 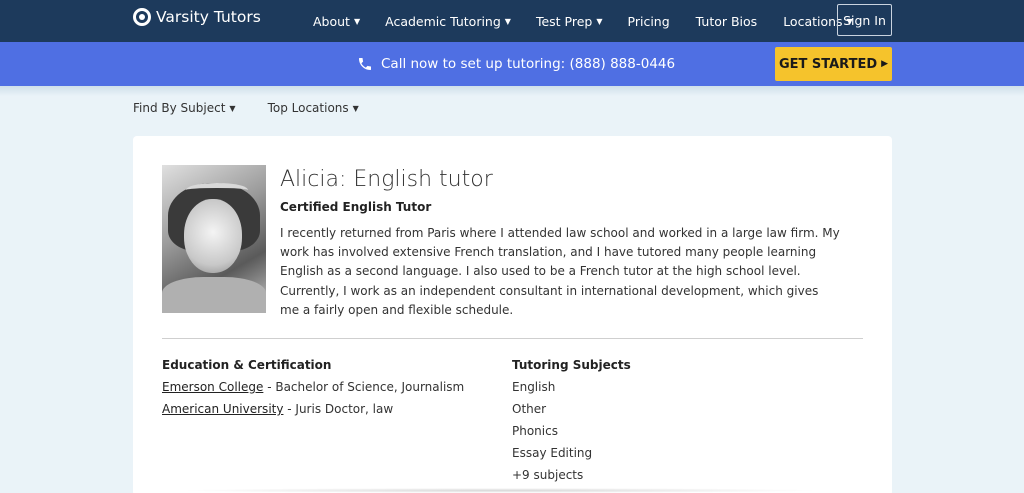 What do you see at coordinates (214, 239) in the screenshot?
I see `tutor-photo` at bounding box center [214, 239].